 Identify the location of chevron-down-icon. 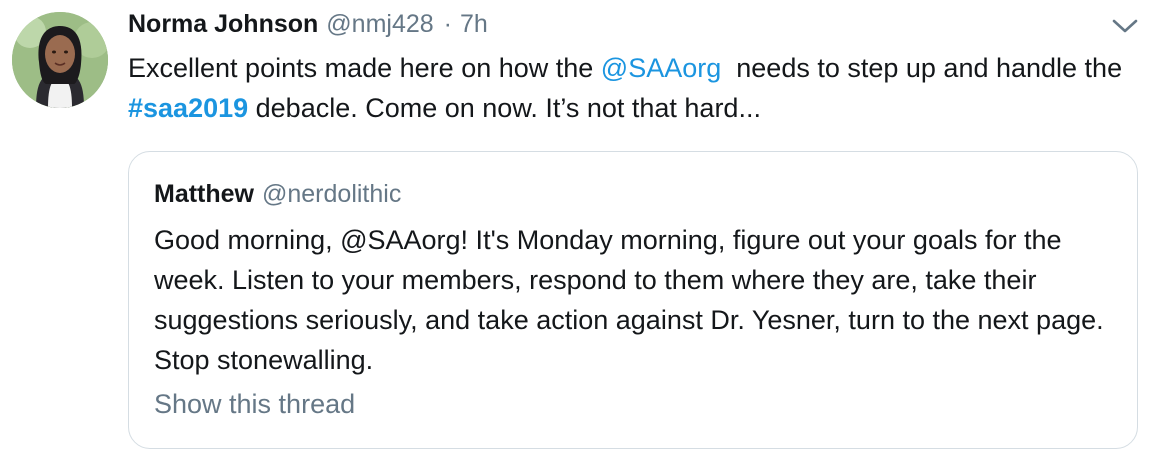
(1125, 26).